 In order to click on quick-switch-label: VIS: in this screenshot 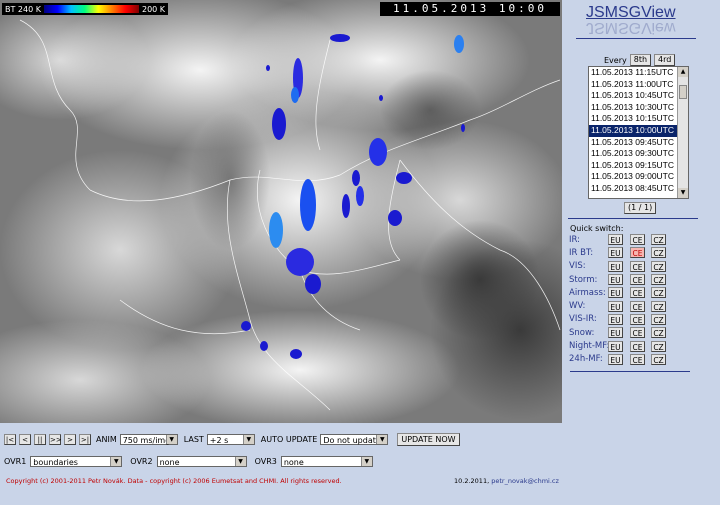, I will do `click(577, 266)`.